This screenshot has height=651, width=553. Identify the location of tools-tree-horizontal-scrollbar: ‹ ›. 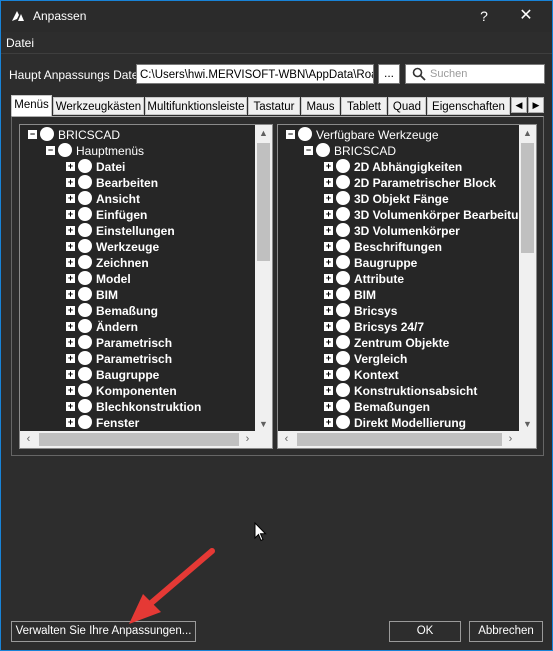
(407, 439).